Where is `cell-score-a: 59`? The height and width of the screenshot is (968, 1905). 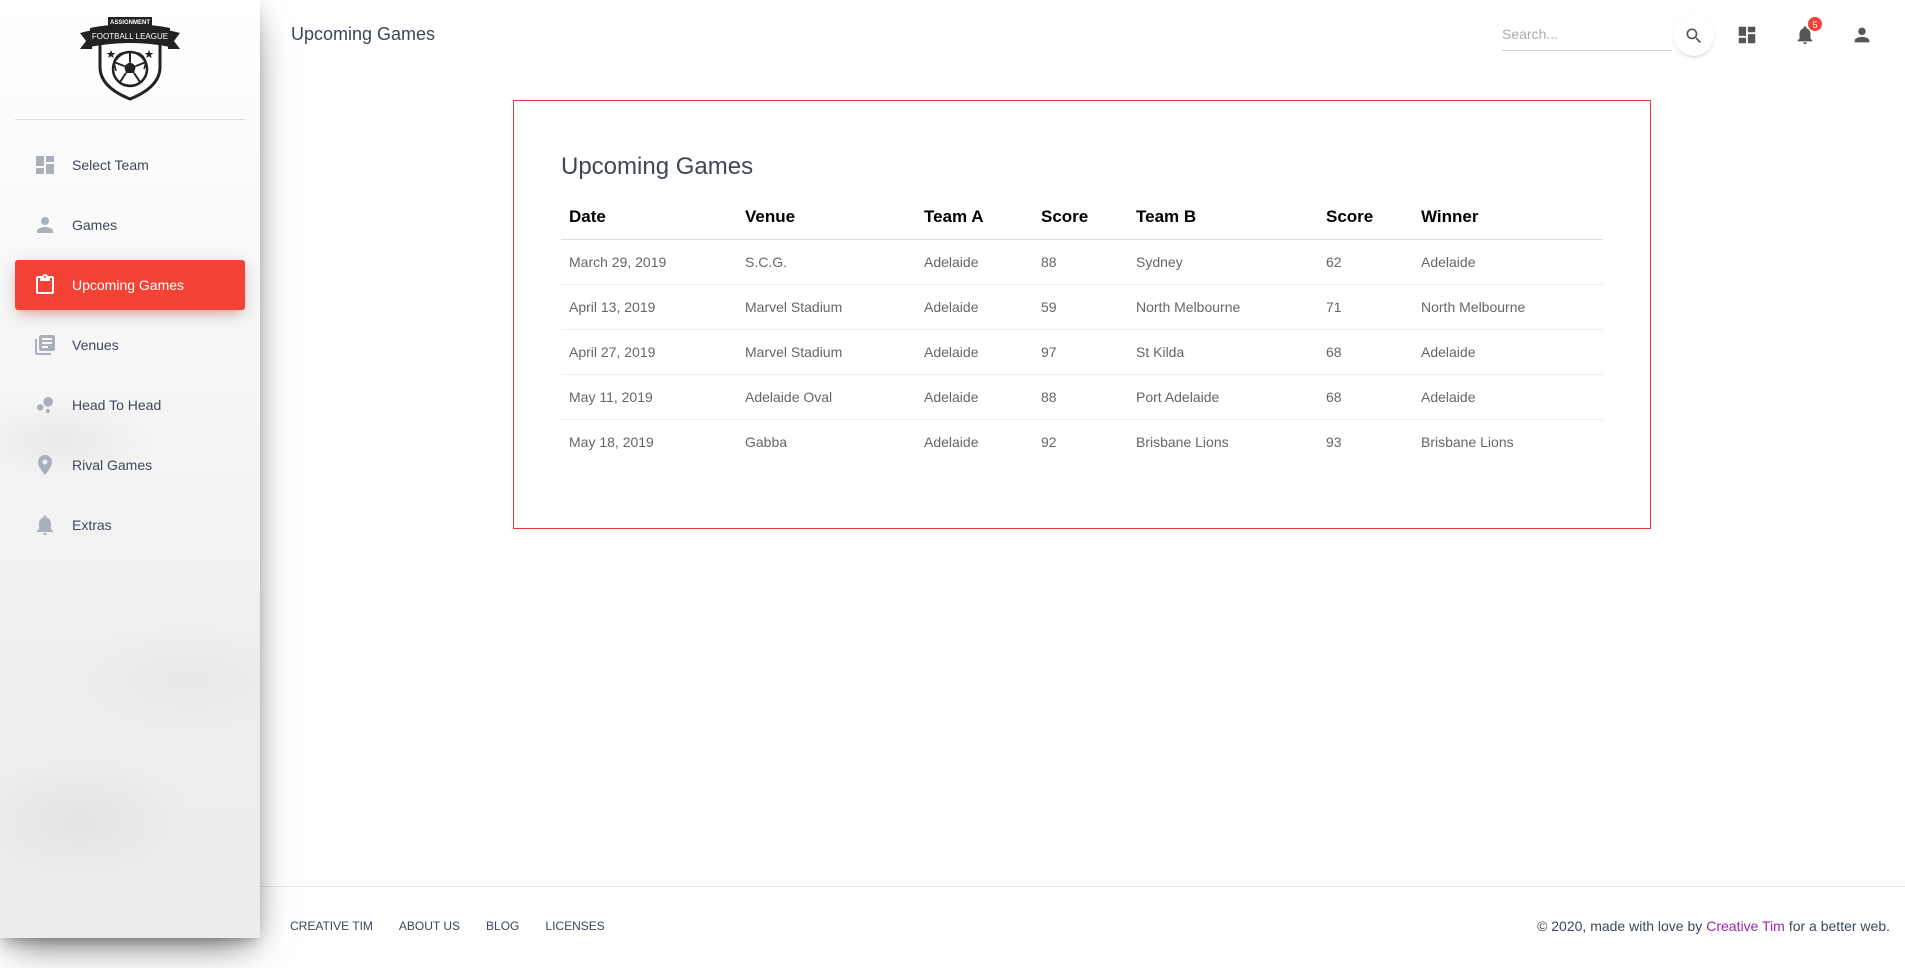 cell-score-a: 59 is located at coordinates (1080, 307).